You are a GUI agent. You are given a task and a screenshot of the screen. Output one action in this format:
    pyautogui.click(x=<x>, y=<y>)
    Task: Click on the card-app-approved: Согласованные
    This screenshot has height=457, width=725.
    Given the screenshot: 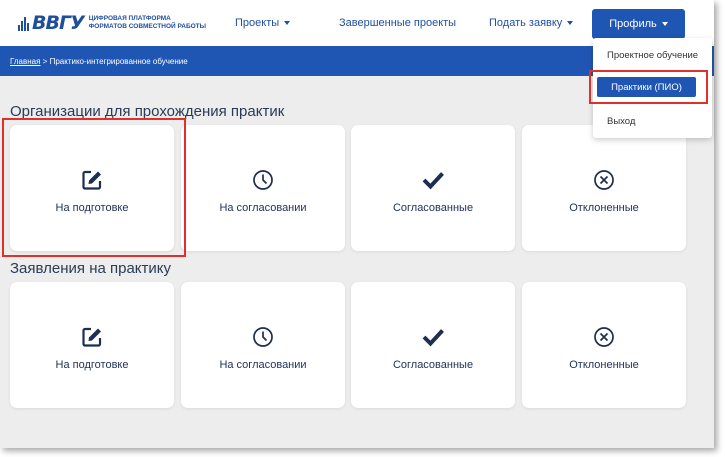 What is the action you would take?
    pyautogui.click(x=433, y=345)
    